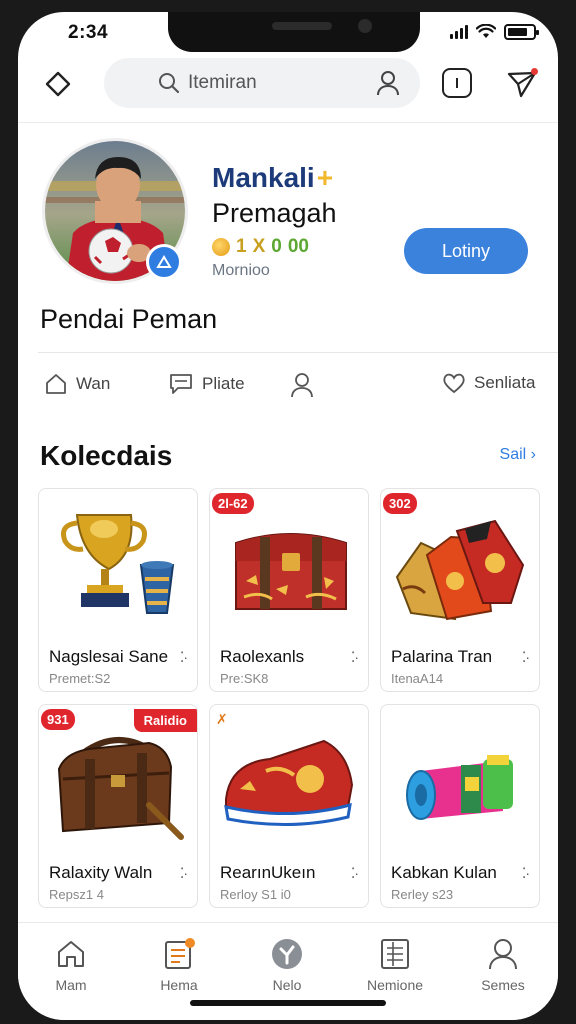 Image resolution: width=576 pixels, height=1024 pixels. I want to click on signal-icon, so click(459, 32).